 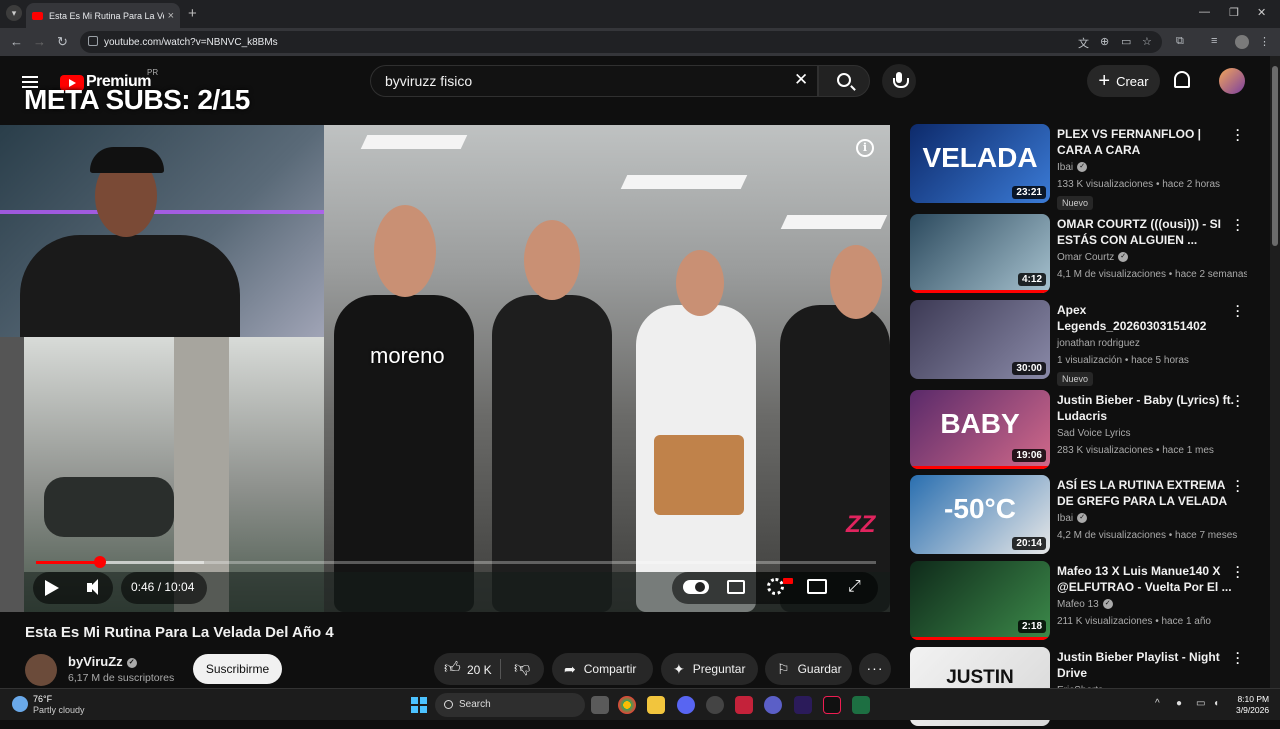 I want to click on search-input: byviruzz fisico, so click(x=594, y=81).